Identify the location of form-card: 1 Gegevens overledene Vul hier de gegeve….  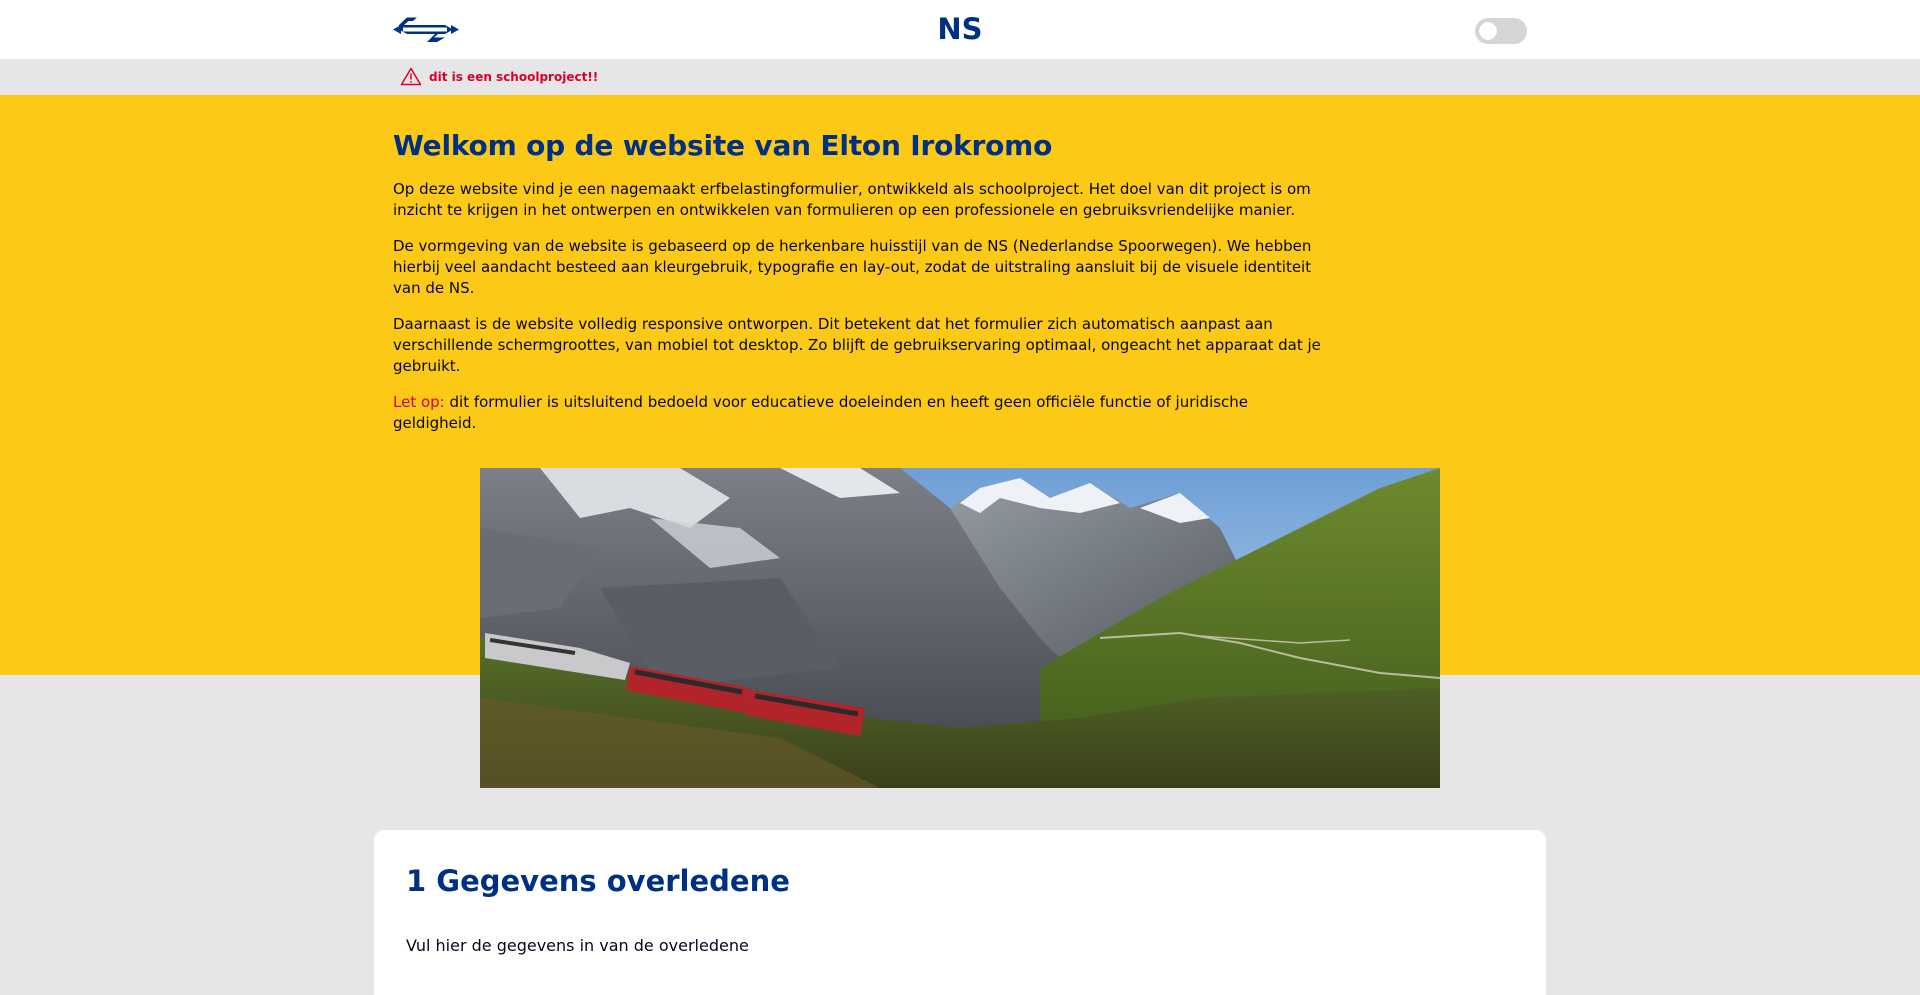
(960, 912).